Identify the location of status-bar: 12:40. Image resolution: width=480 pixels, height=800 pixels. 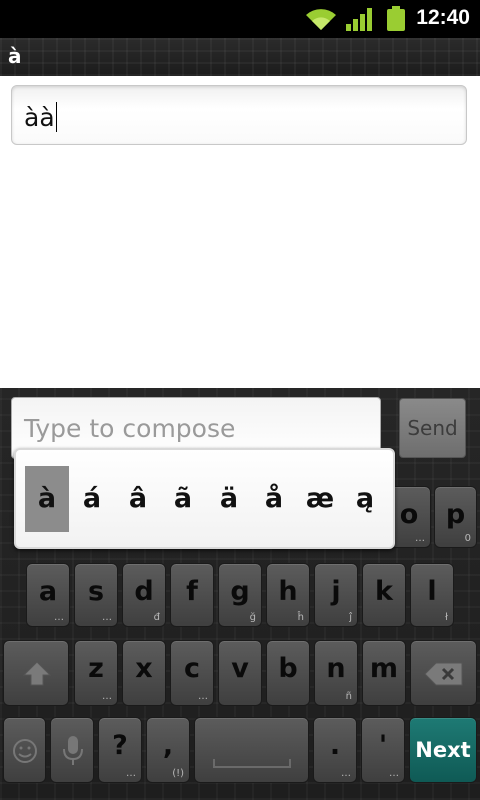
(240, 19).